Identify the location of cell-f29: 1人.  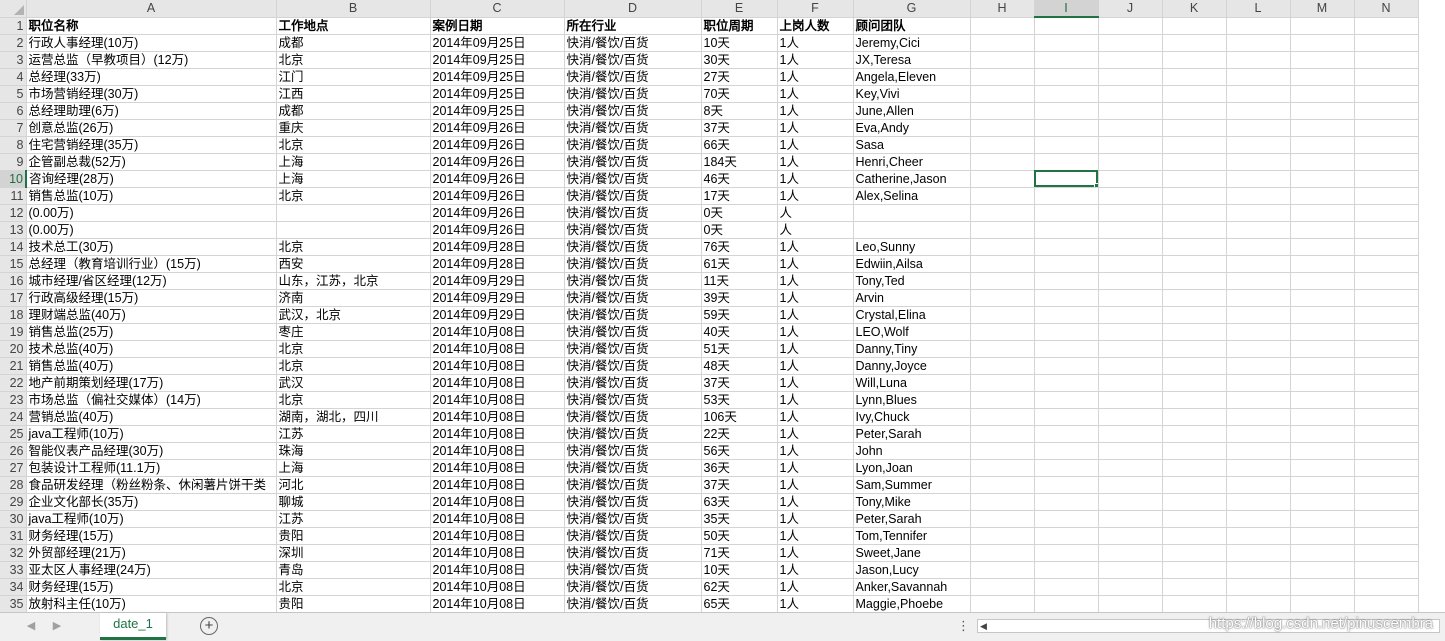
(815, 502).